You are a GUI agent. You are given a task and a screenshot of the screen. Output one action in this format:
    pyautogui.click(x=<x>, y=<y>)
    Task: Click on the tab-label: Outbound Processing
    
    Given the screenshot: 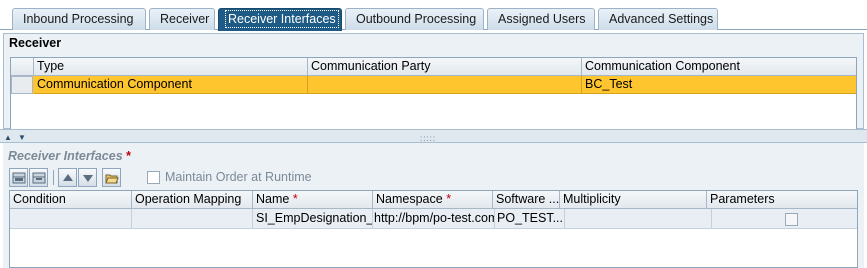 What is the action you would take?
    pyautogui.click(x=416, y=19)
    